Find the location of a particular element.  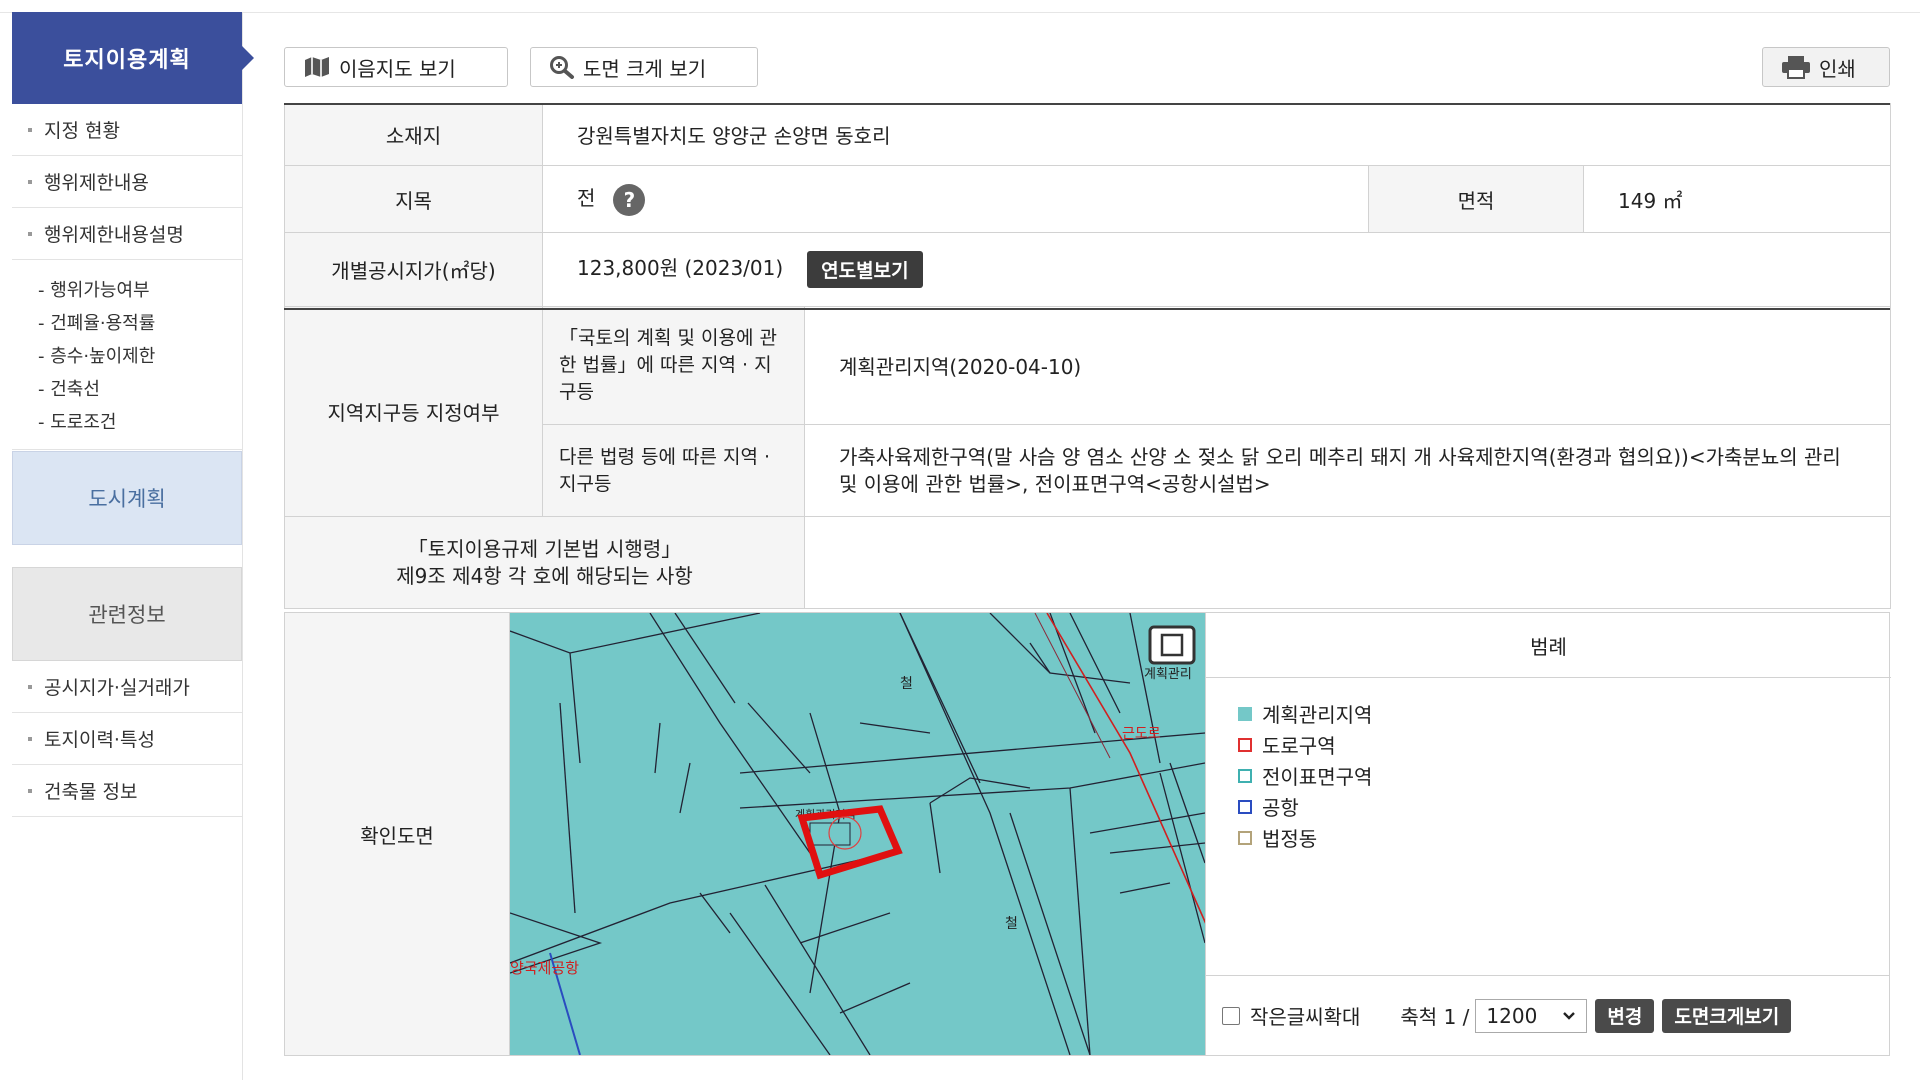

small-text-checkbox is located at coordinates (1231, 1015).